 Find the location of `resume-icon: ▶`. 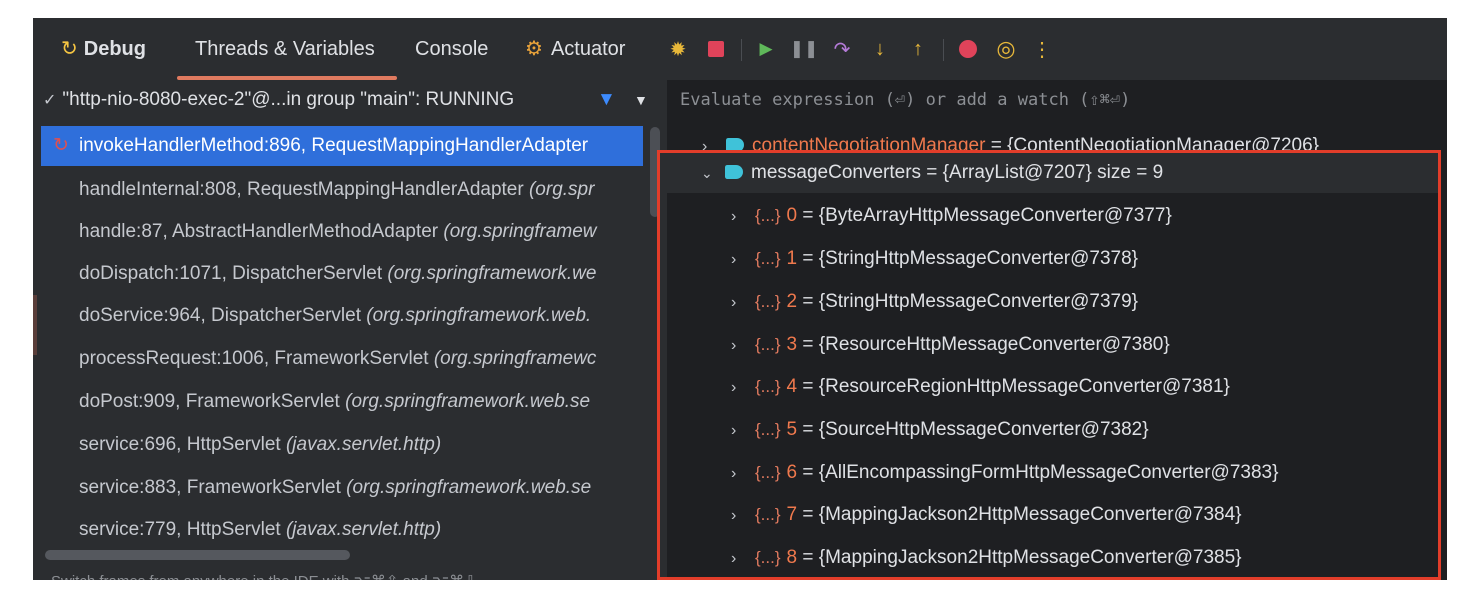

resume-icon: ▶ is located at coordinates (766, 49).